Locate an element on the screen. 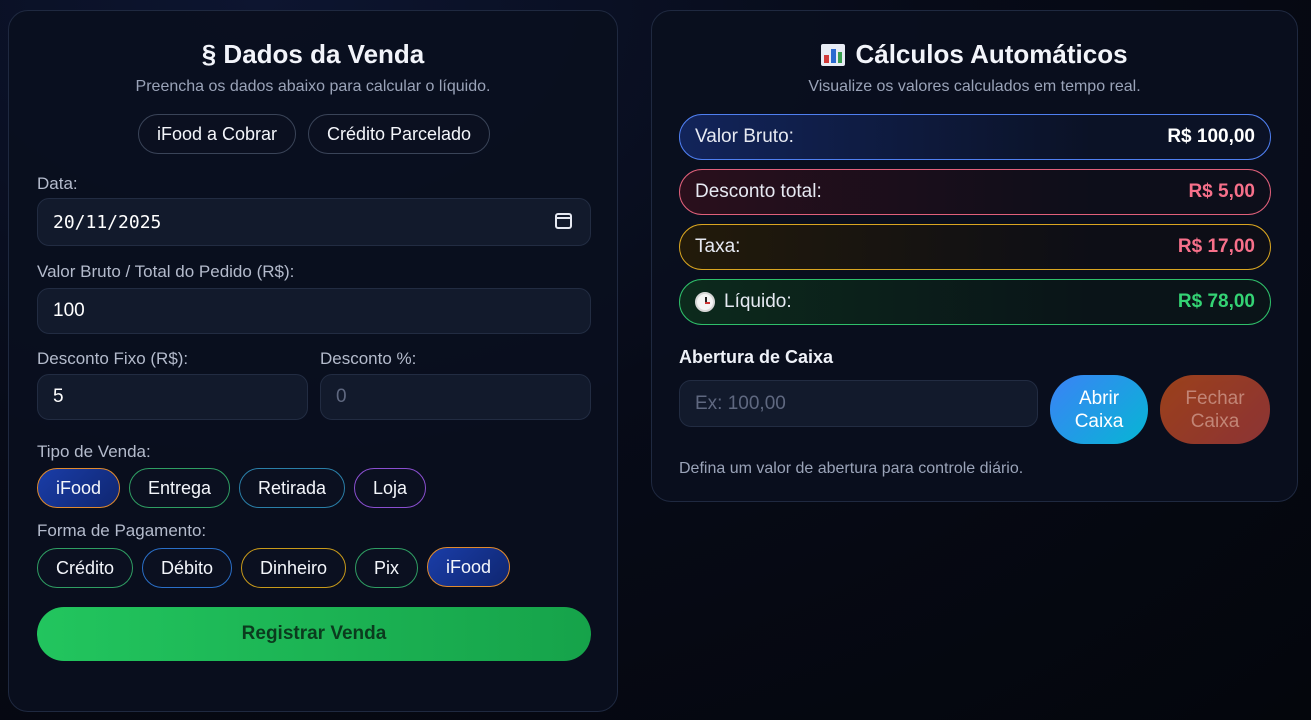 The image size is (1311, 720). total-discount-row: Desconto total: R$ 5,00 is located at coordinates (975, 192).